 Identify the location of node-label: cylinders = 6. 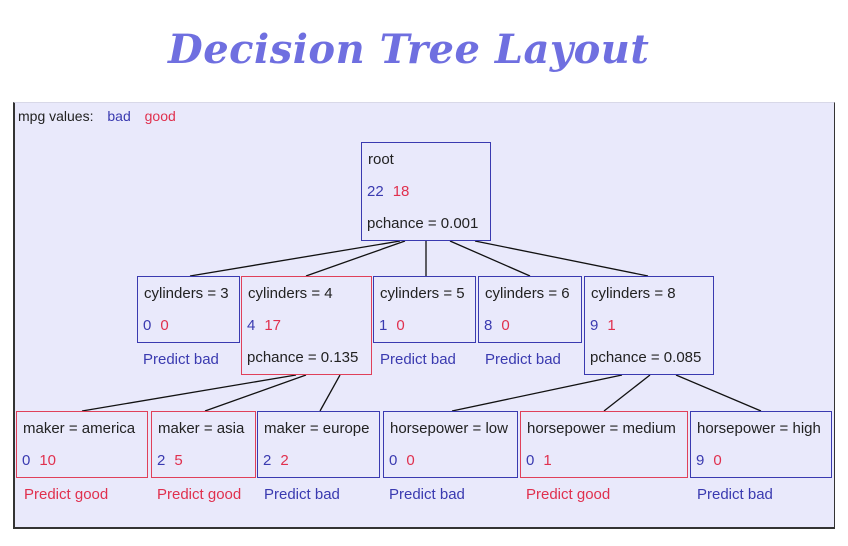
(527, 293).